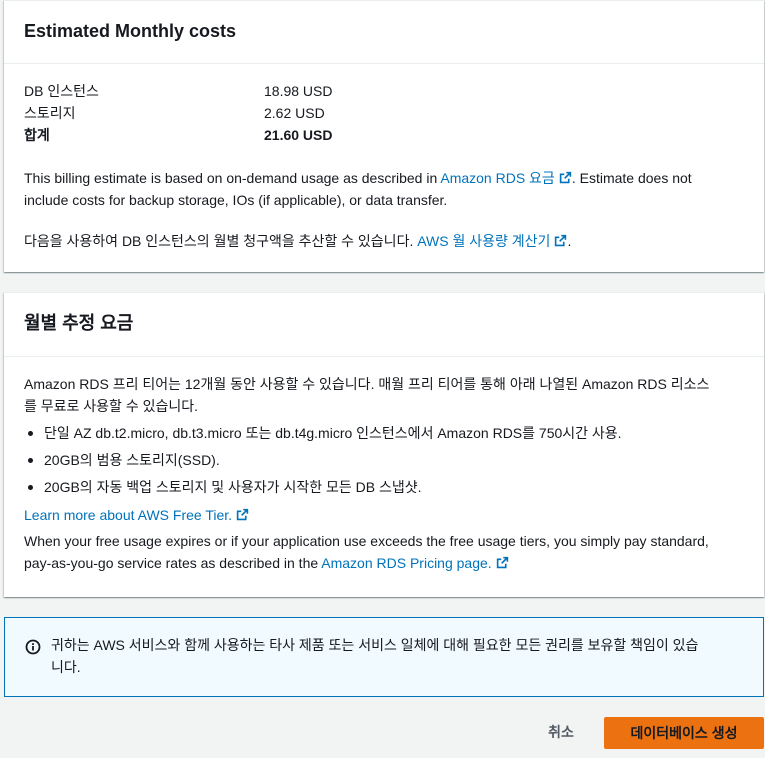 This screenshot has height=758, width=765. I want to click on rds-pricing-link: Amazon RDS 요금, so click(506, 178).